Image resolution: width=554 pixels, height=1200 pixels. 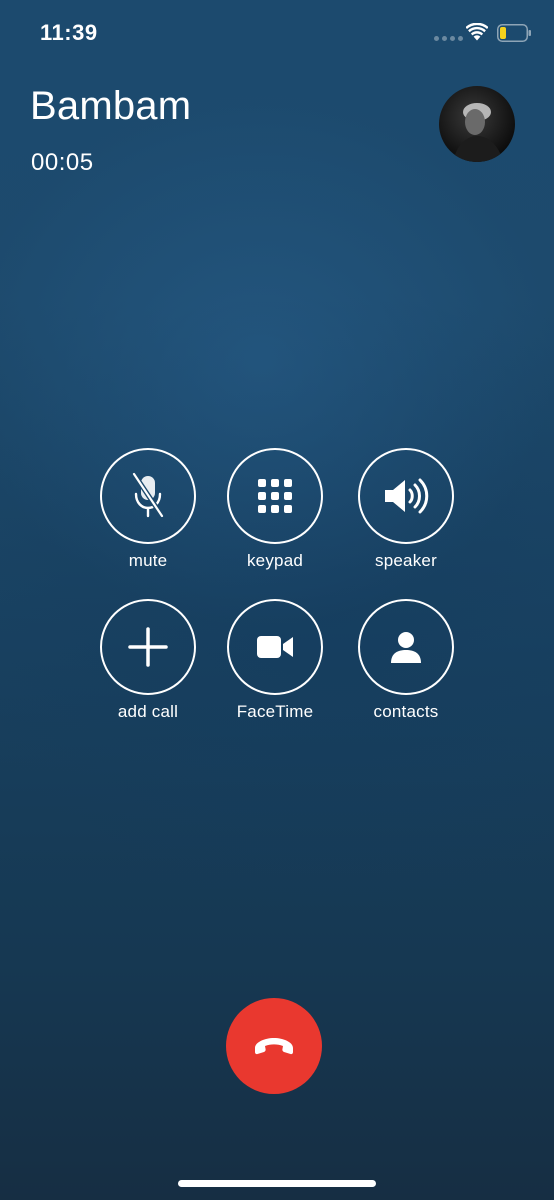 I want to click on mute-button: mute, so click(x=148, y=518).